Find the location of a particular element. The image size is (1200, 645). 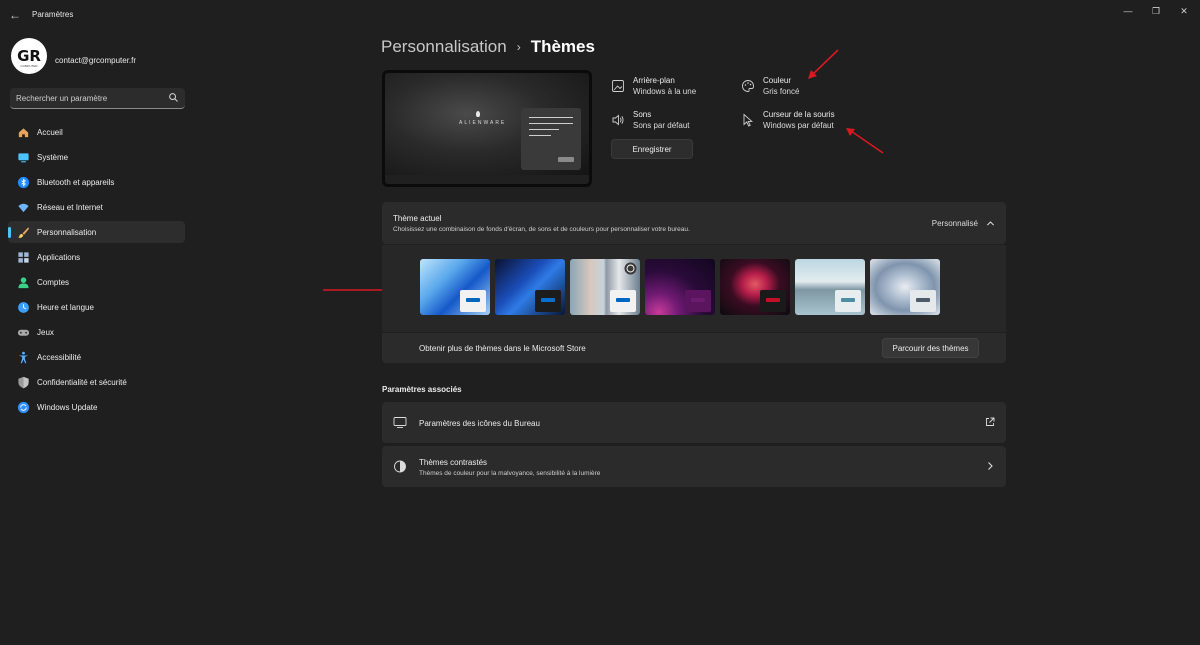

avatar-logo: GR is located at coordinates (29, 55).